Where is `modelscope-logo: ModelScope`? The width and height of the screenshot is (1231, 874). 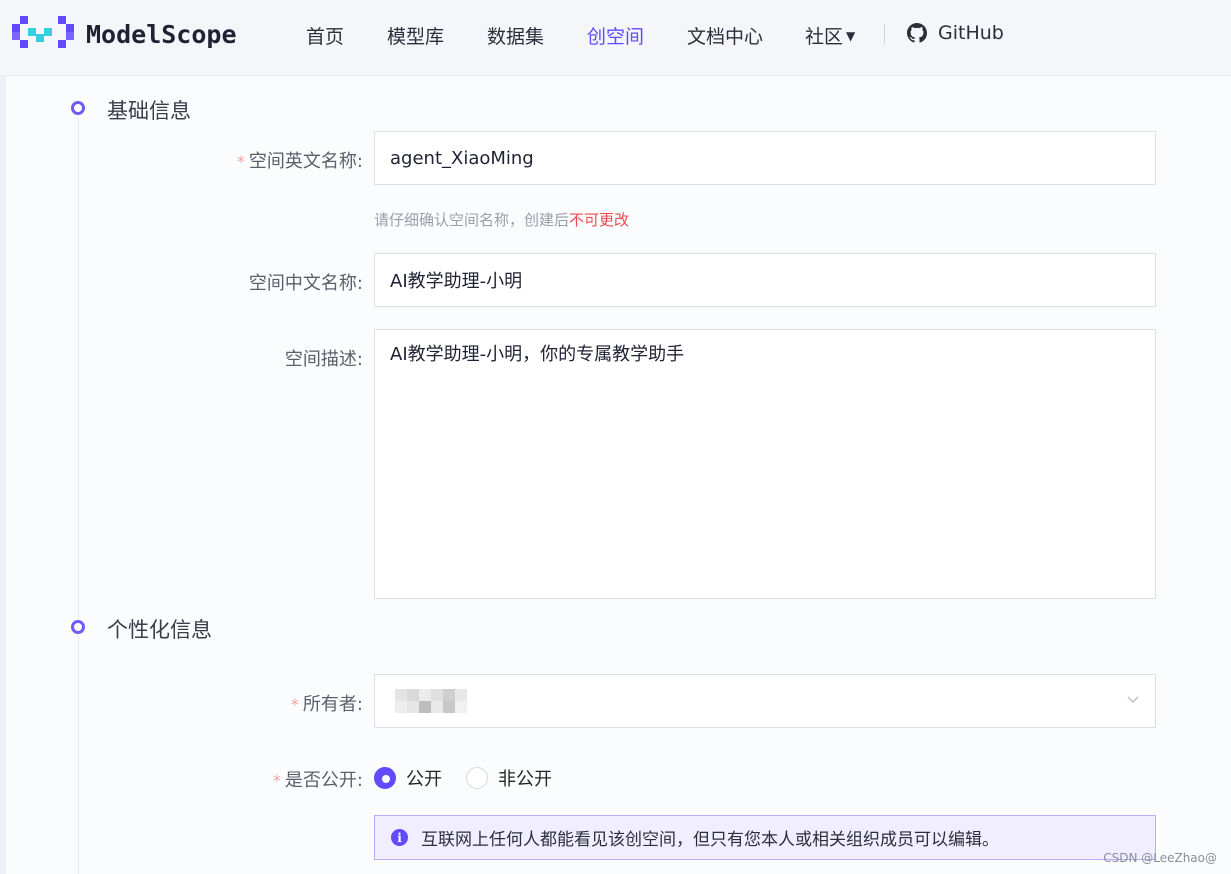
modelscope-logo: ModelScope is located at coordinates (124, 34).